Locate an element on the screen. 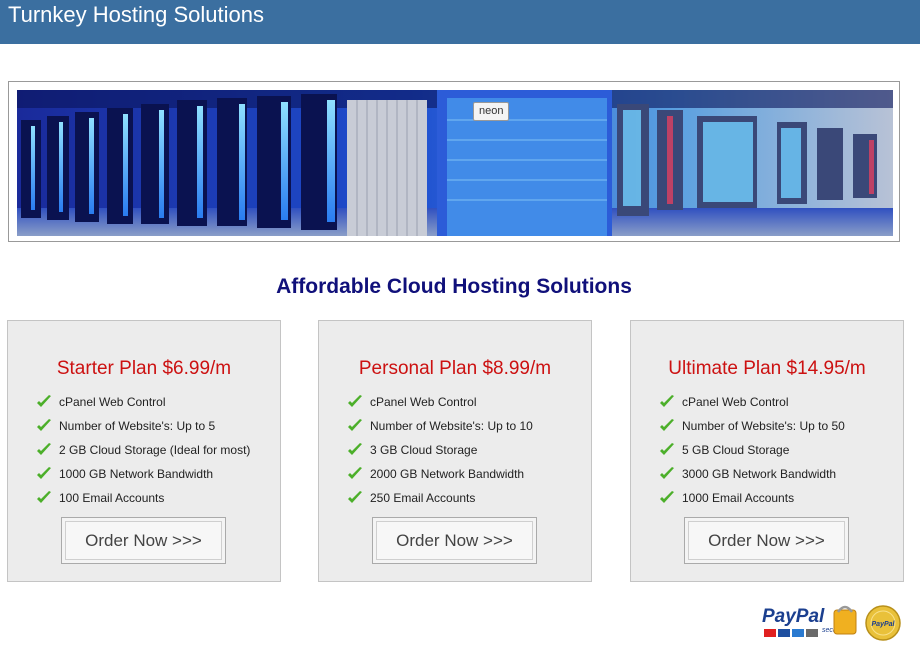 Image resolution: width=920 pixels, height=650 pixels. list-item: 2 GB Cloud Storage (Ideal for most) is located at coordinates (143, 455).